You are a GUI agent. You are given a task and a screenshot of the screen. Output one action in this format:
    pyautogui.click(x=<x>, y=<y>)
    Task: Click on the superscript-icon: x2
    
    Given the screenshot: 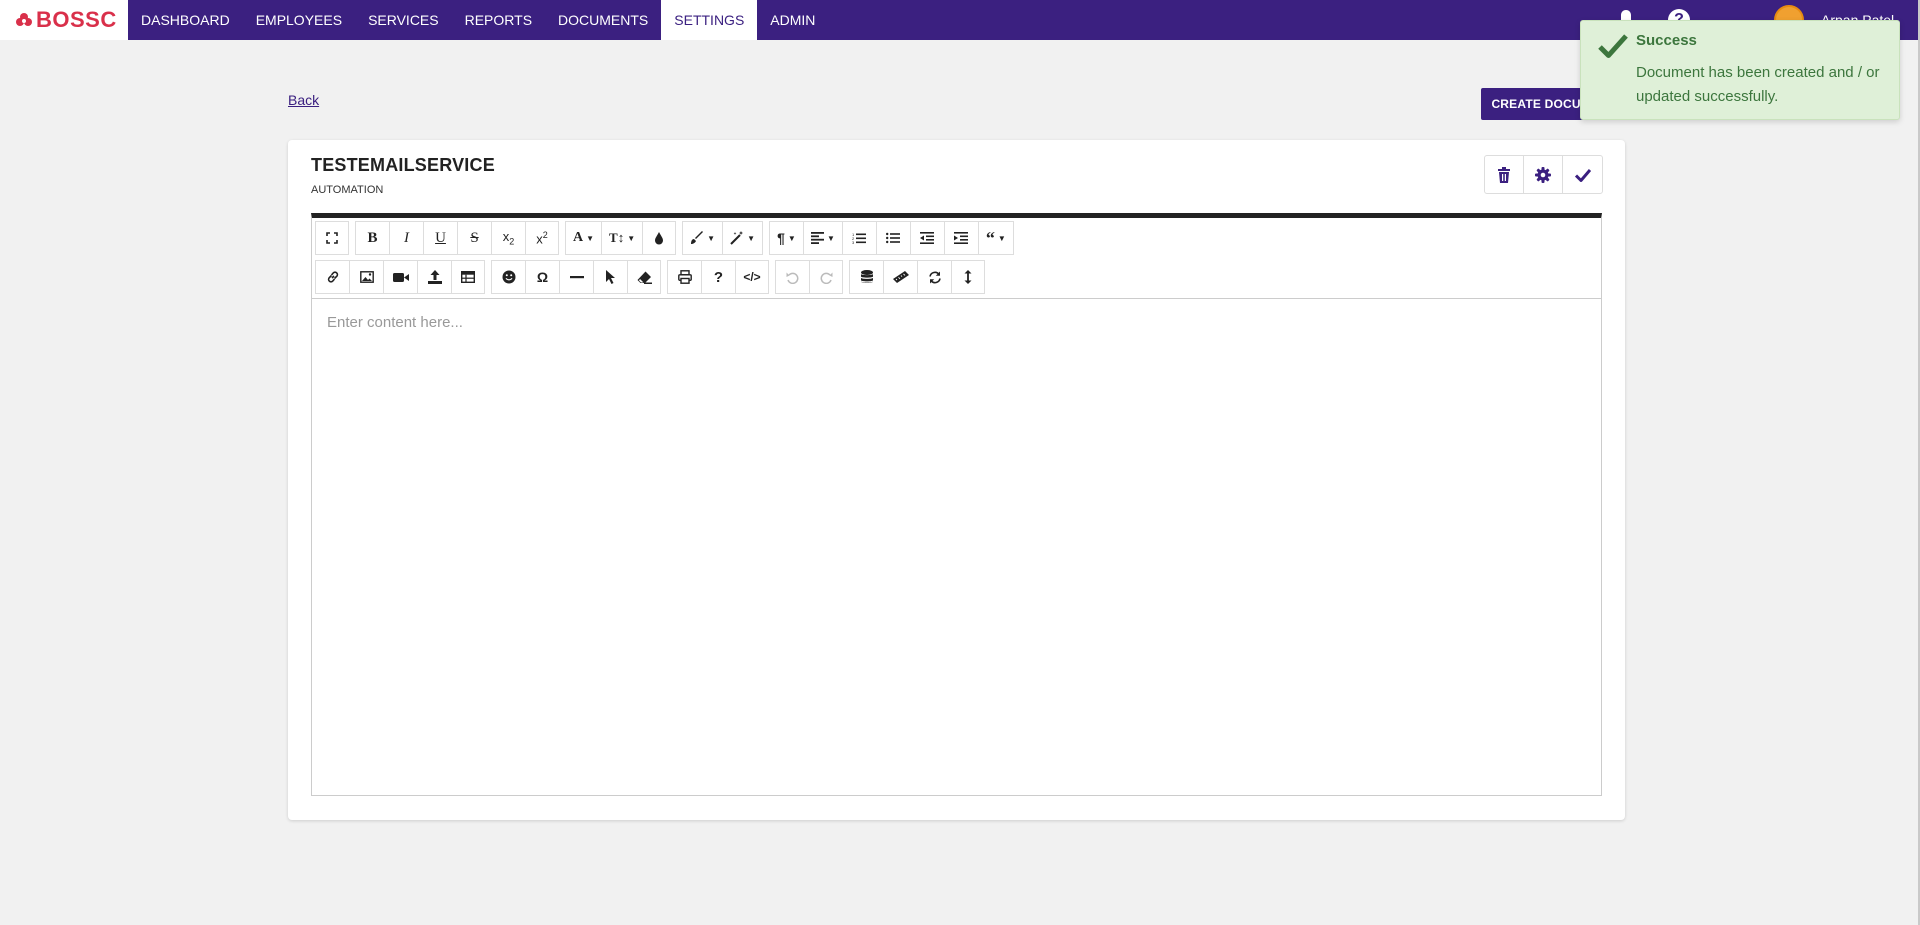 What is the action you would take?
    pyautogui.click(x=542, y=238)
    